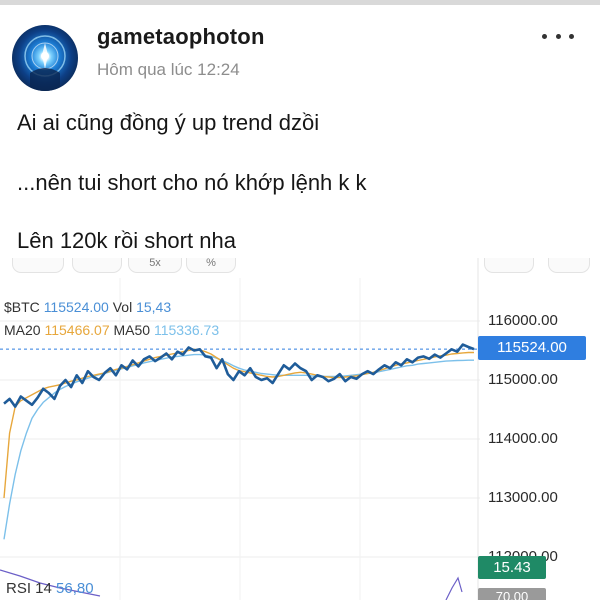 This screenshot has width=600, height=600. Describe the element at coordinates (132, 330) in the screenshot. I see `ma50-label: MA50` at that location.